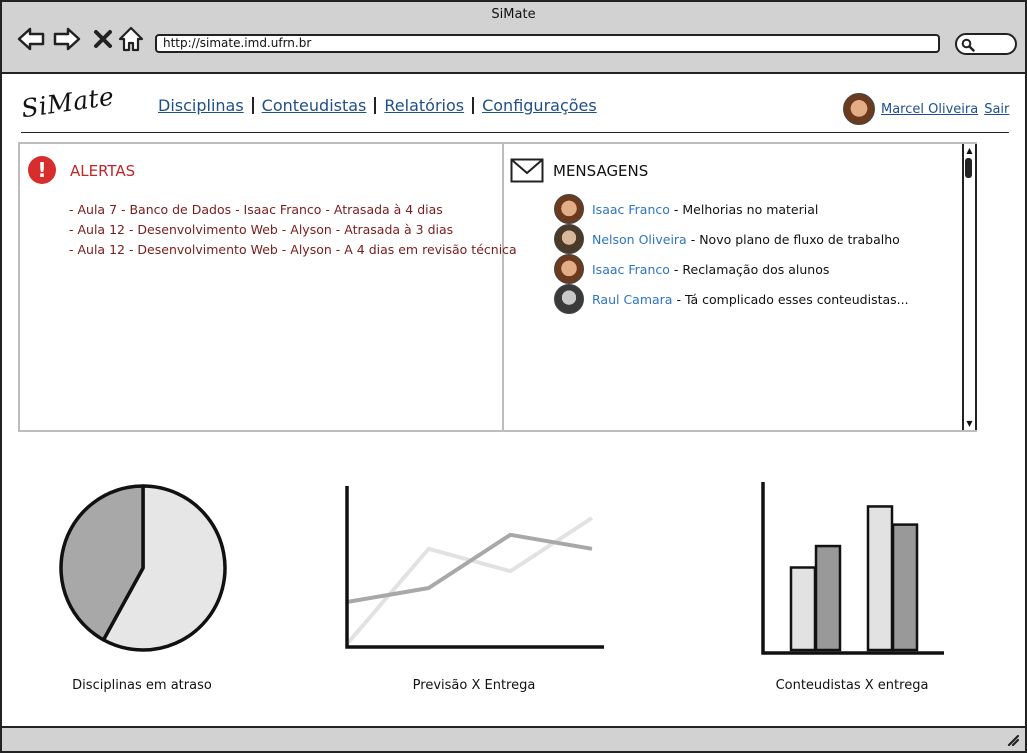  What do you see at coordinates (201, 105) in the screenshot?
I see `menu-disciplinas: Disciplinas` at bounding box center [201, 105].